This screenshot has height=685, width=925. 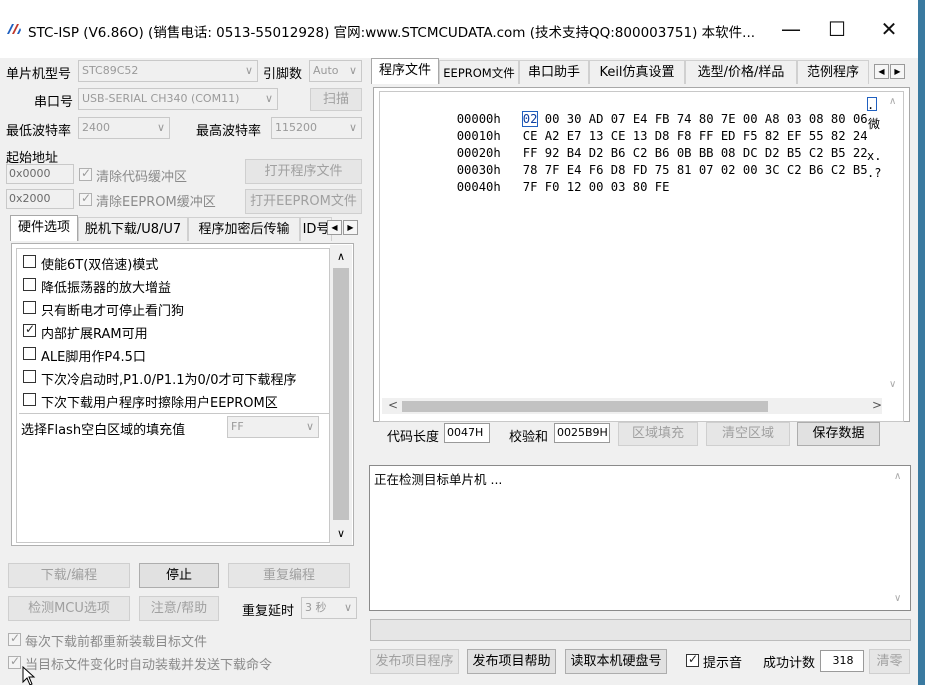 What do you see at coordinates (899, 538) in the screenshot?
I see `log-scrollbar: ∧ ∨` at bounding box center [899, 538].